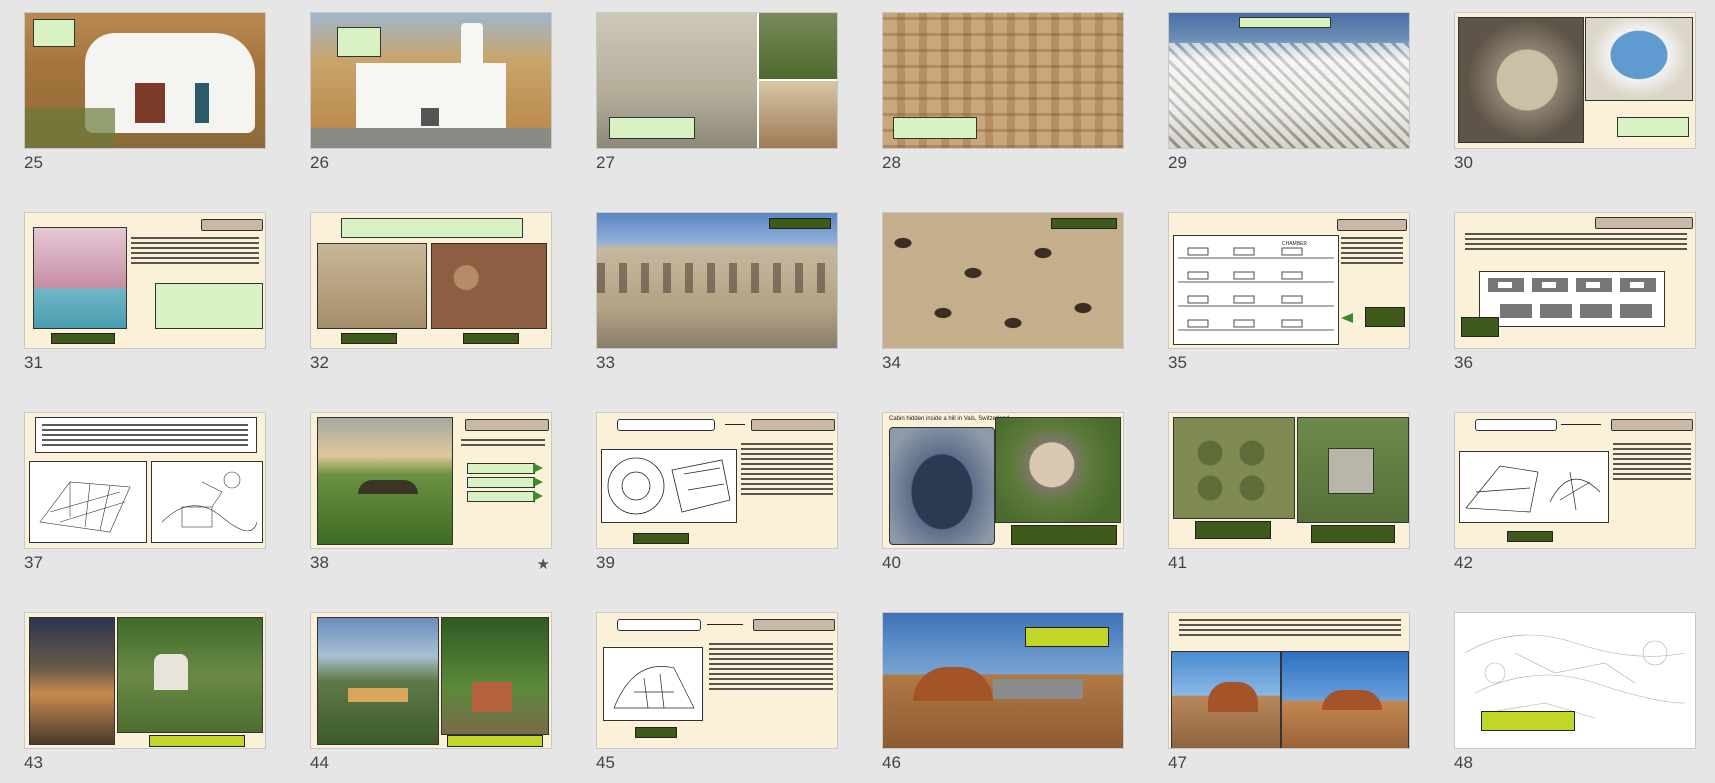 The width and height of the screenshot is (1715, 783). I want to click on slide-thumbnail-33: 33, so click(717, 292).